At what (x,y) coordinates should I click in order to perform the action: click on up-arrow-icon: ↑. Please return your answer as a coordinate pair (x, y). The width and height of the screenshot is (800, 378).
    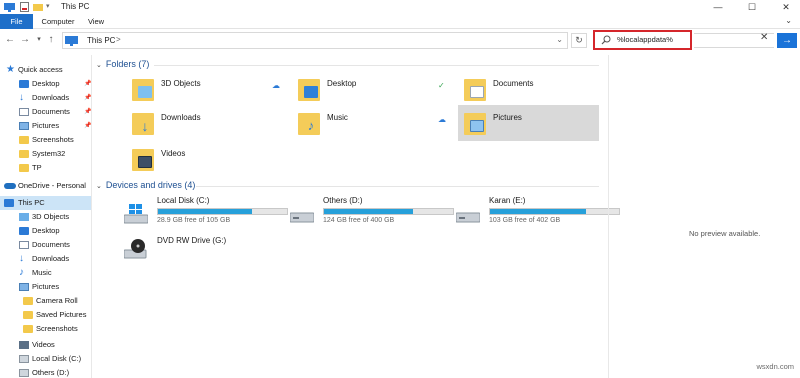
    Looking at the image, I should click on (51, 40).